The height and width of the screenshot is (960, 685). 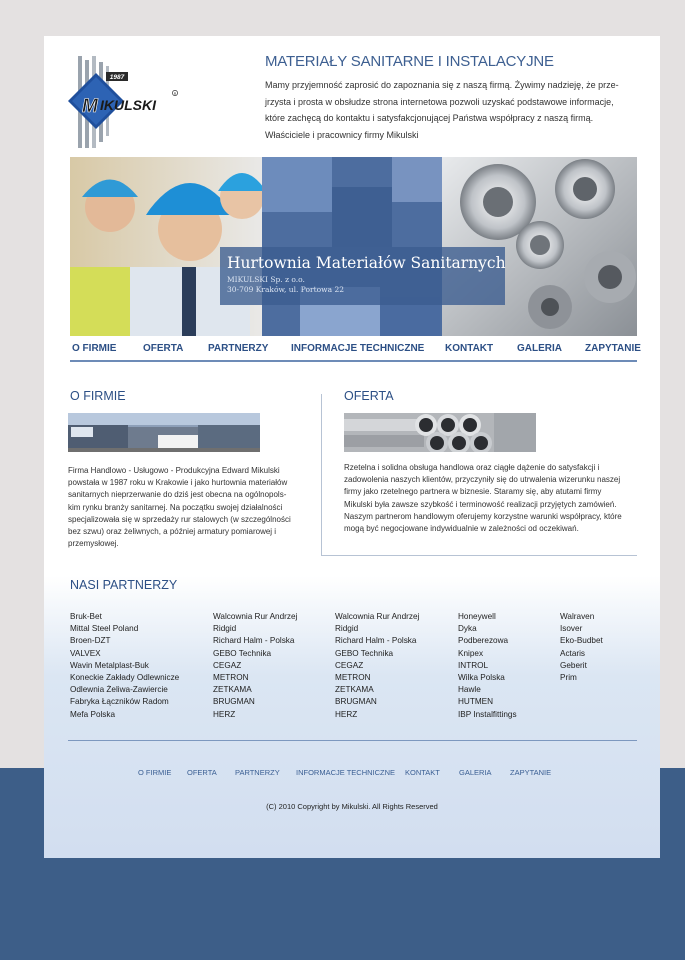 What do you see at coordinates (581, 617) in the screenshot?
I see `partner-item: Walraven` at bounding box center [581, 617].